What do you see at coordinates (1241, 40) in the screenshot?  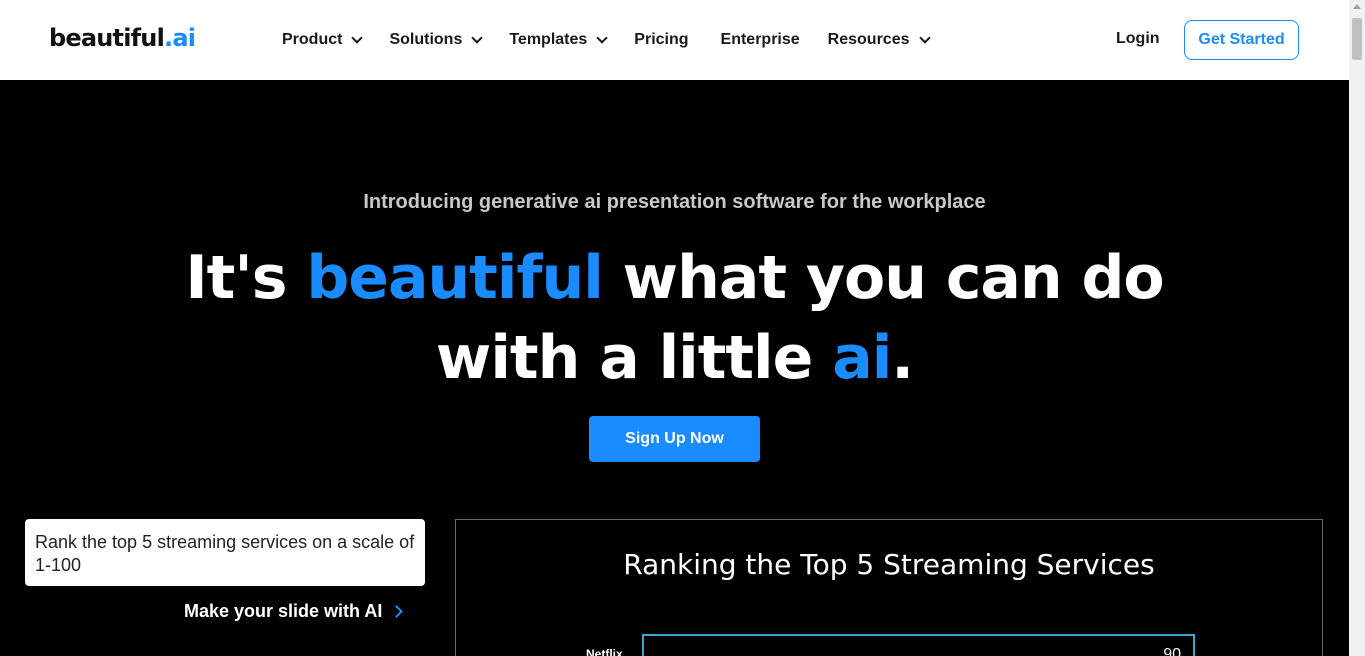 I see `get-started-button: Get Started` at bounding box center [1241, 40].